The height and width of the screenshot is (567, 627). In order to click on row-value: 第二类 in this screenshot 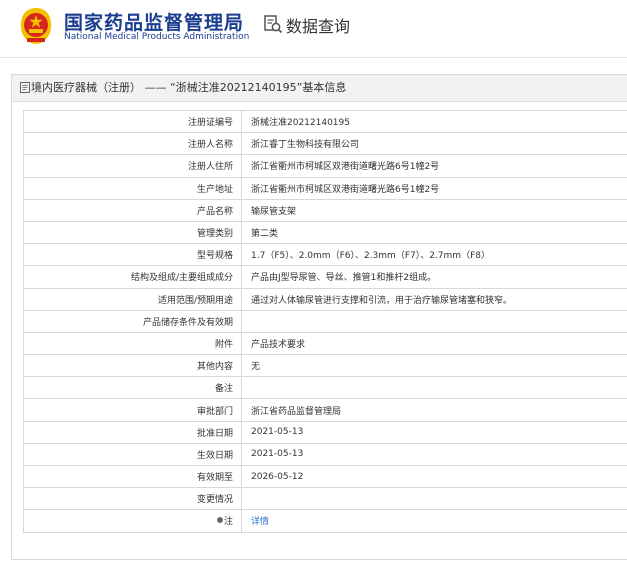, I will do `click(434, 232)`.